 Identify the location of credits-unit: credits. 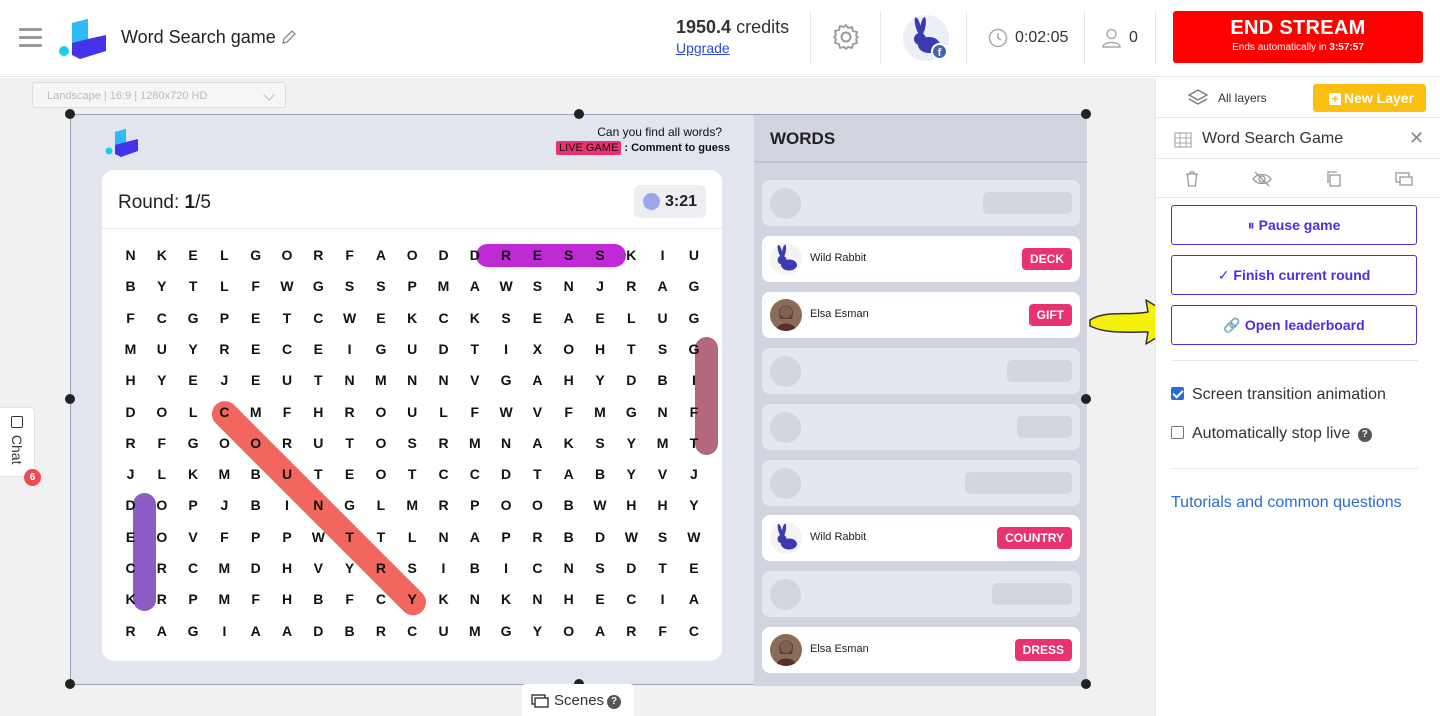
(763, 27).